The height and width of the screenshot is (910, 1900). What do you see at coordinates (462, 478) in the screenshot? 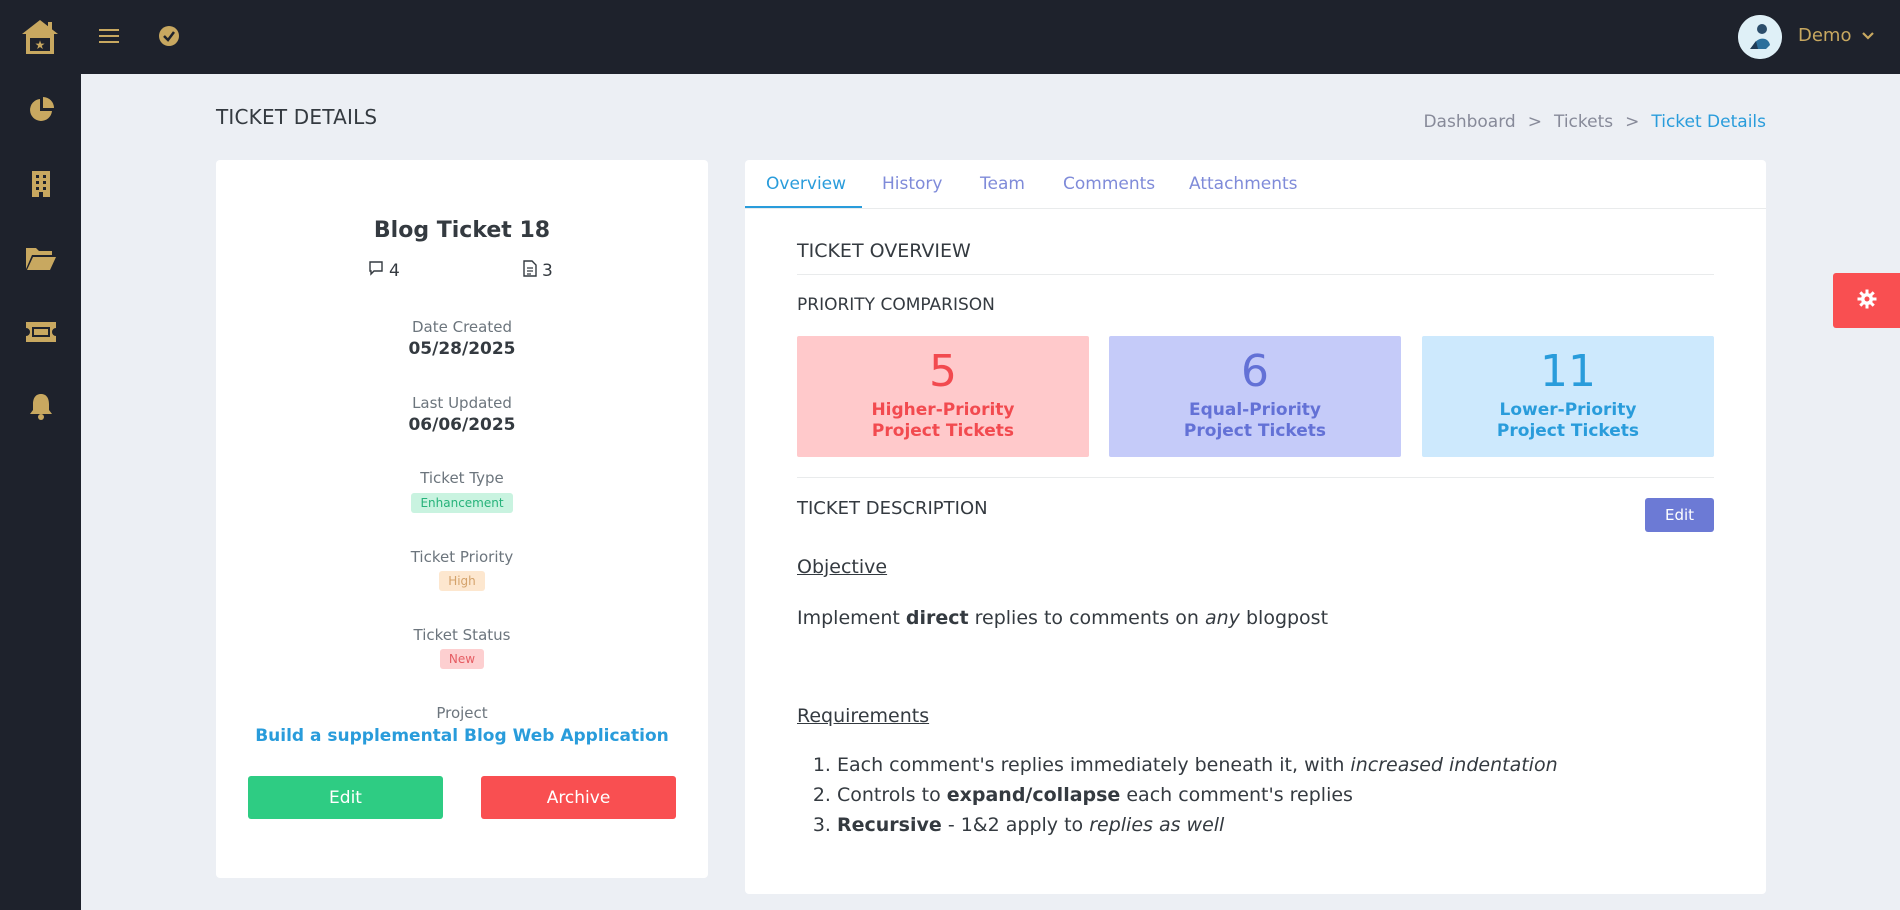
I see `ticket-type-label: Ticket Type` at bounding box center [462, 478].